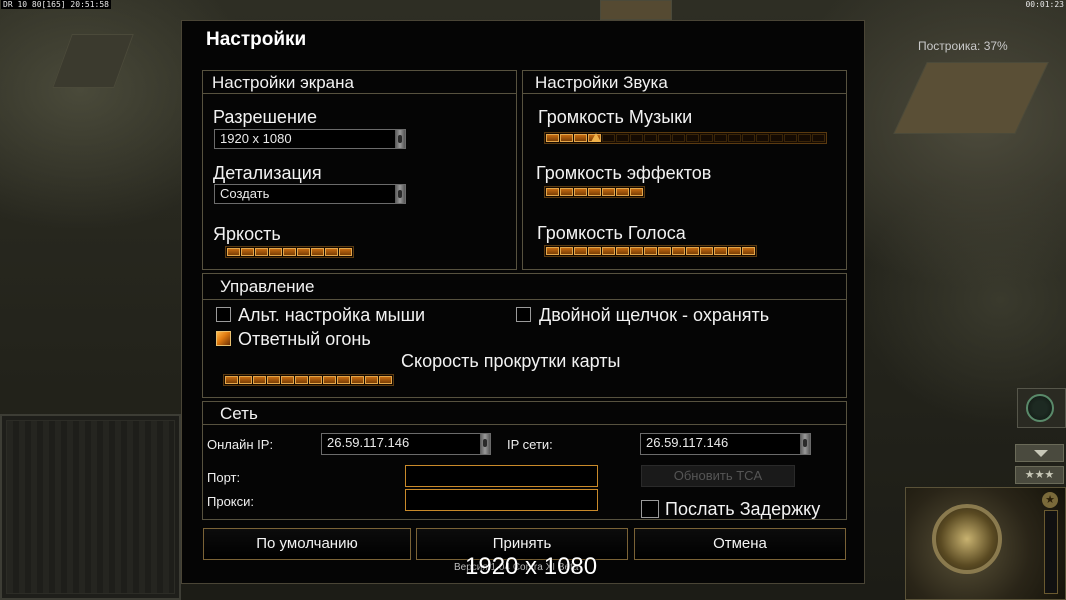 The height and width of the screenshot is (600, 1066). I want to click on double-click-checkbox, so click(523, 314).